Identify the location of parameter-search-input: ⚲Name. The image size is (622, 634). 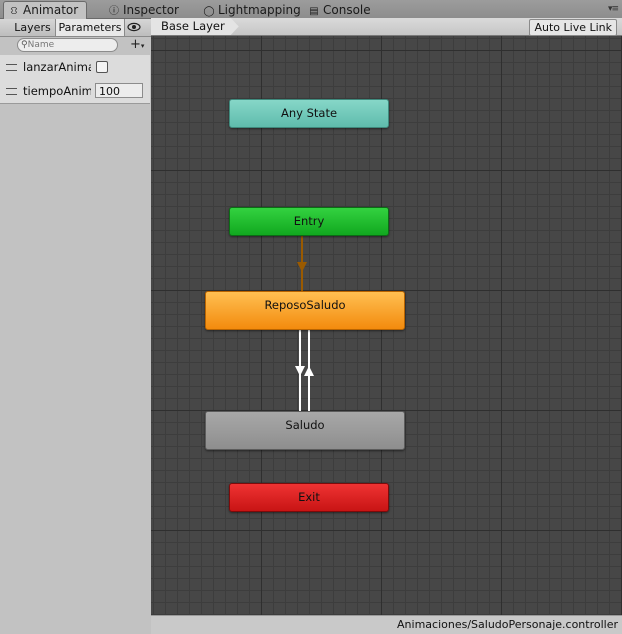
(67, 45).